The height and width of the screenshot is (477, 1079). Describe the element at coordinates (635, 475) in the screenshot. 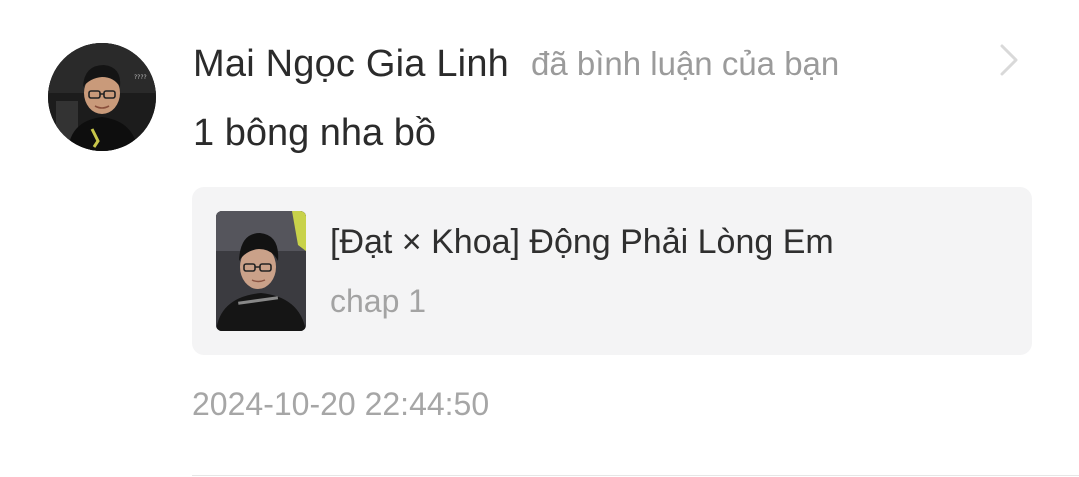

I see `divider` at that location.